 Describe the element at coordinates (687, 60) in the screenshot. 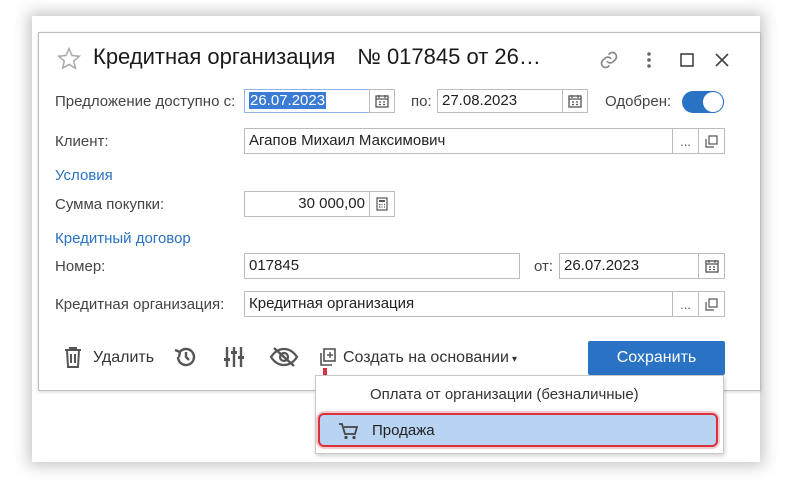

I see `maximize-icon` at that location.